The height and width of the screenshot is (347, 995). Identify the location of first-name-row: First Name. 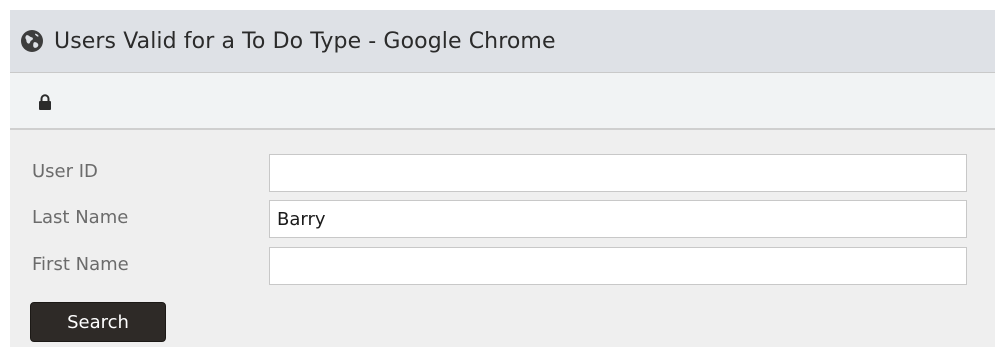
(502, 264).